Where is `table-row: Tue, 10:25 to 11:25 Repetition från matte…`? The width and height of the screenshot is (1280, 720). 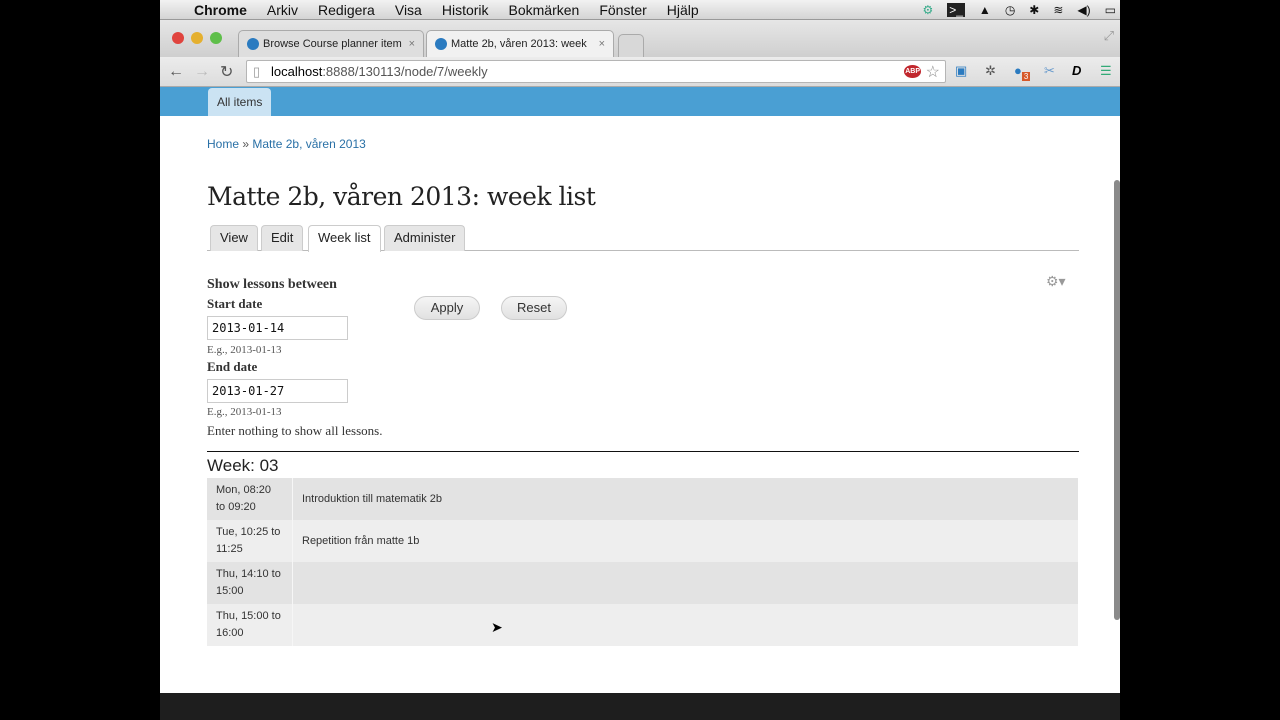 table-row: Tue, 10:25 to 11:25 Repetition från matte… is located at coordinates (642, 541).